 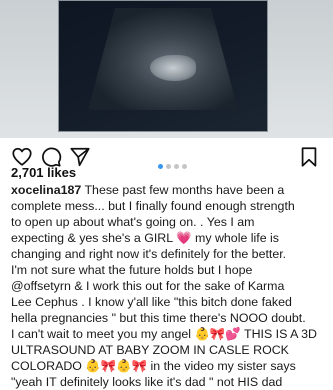 I want to click on username-link: xocelina187, so click(x=46, y=190).